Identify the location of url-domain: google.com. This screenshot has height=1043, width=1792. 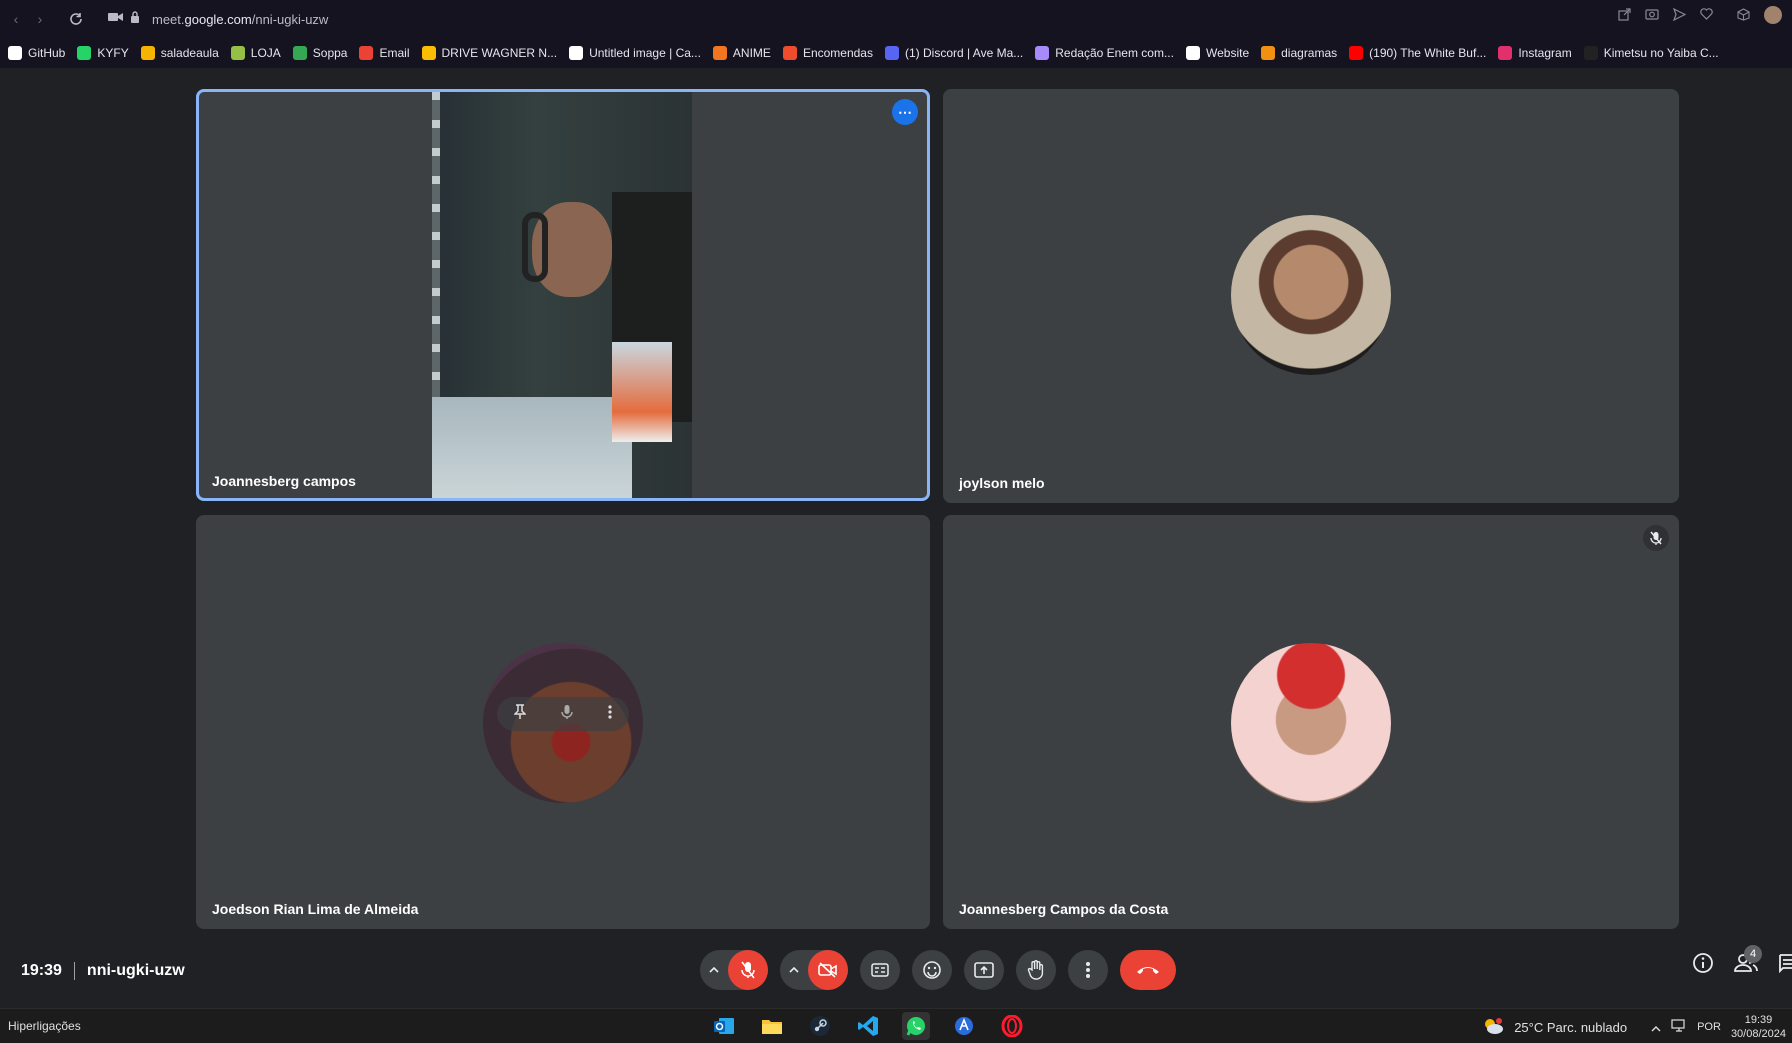
(218, 19).